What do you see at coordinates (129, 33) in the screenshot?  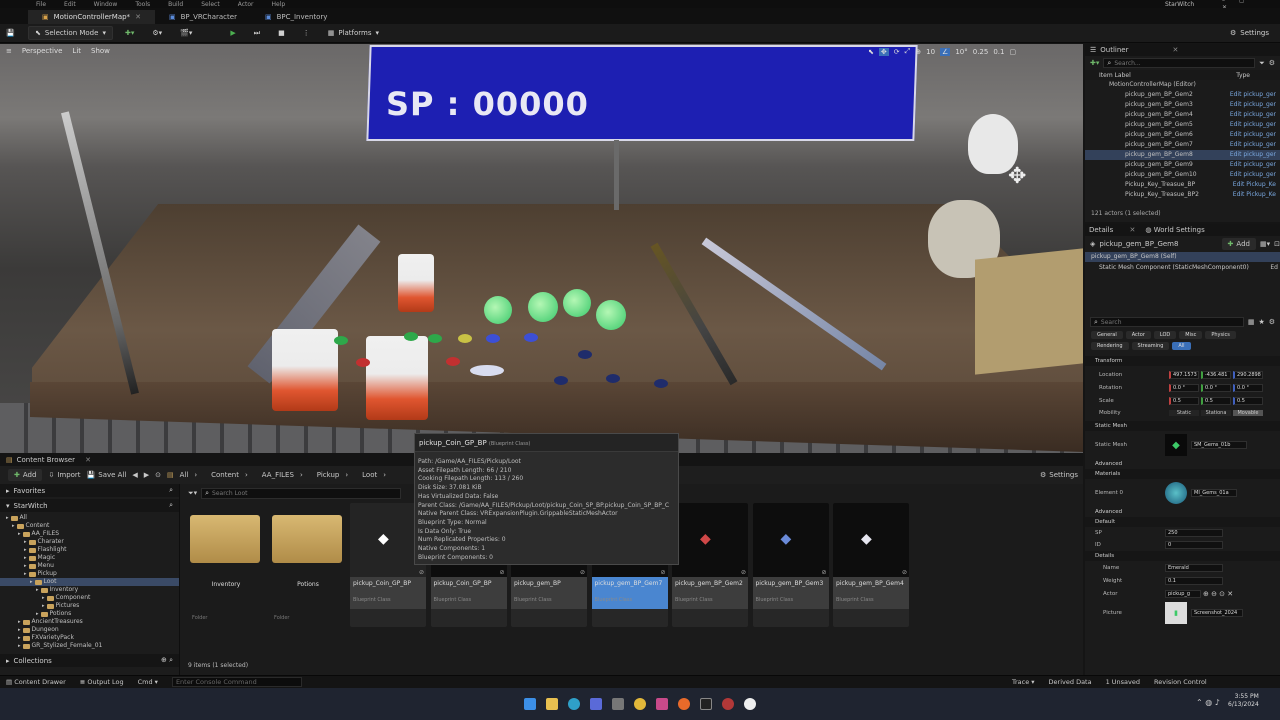 I see `add-actor-icon: ✚▾` at bounding box center [129, 33].